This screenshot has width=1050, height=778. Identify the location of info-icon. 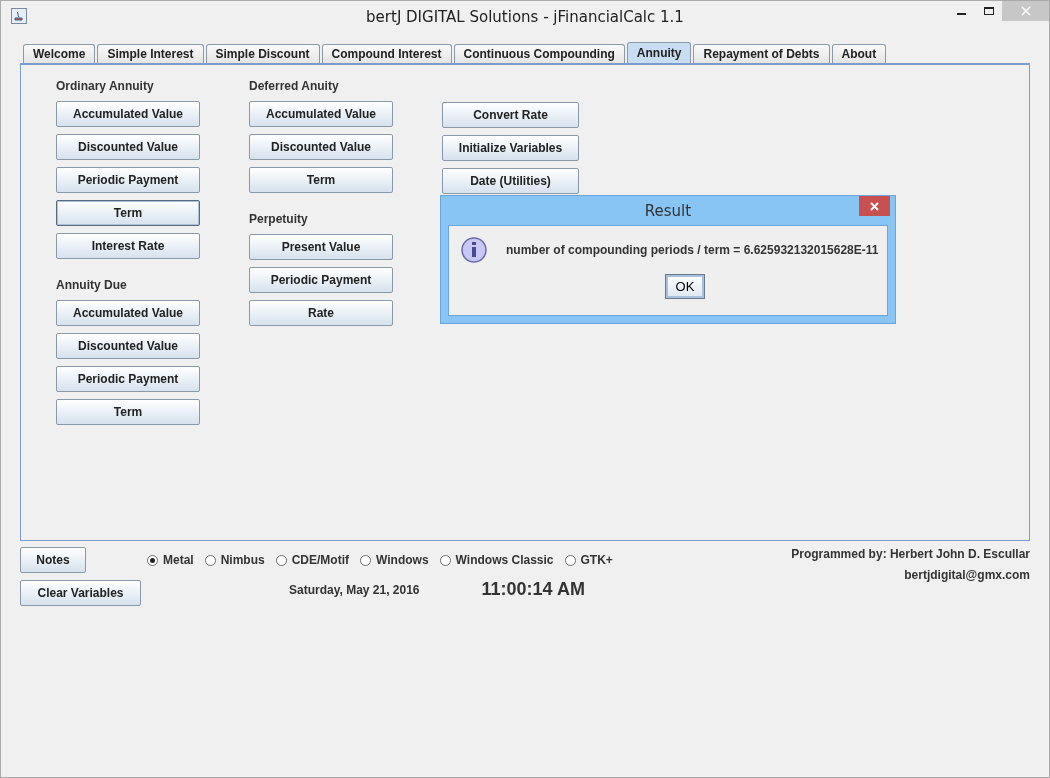
(474, 250).